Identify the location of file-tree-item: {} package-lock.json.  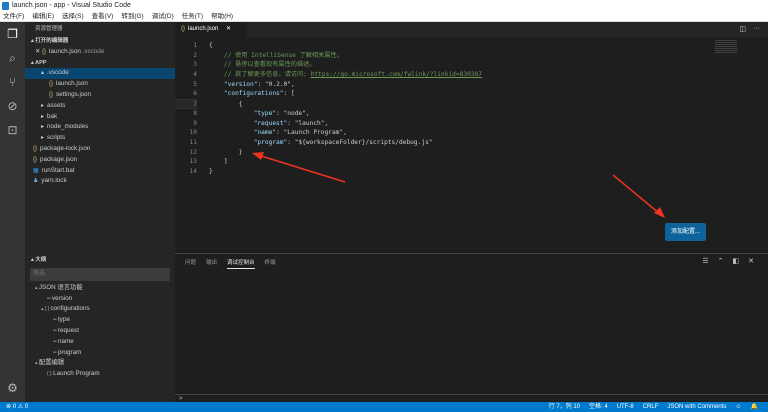
(100, 149).